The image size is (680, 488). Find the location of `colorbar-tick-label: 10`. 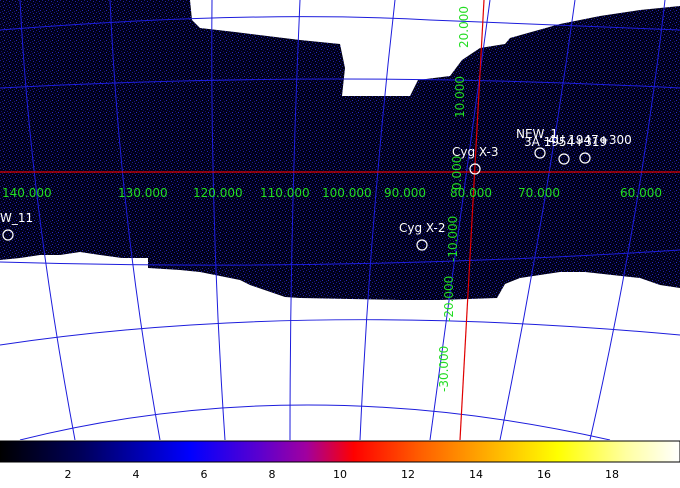

colorbar-tick-label: 10 is located at coordinates (340, 474).